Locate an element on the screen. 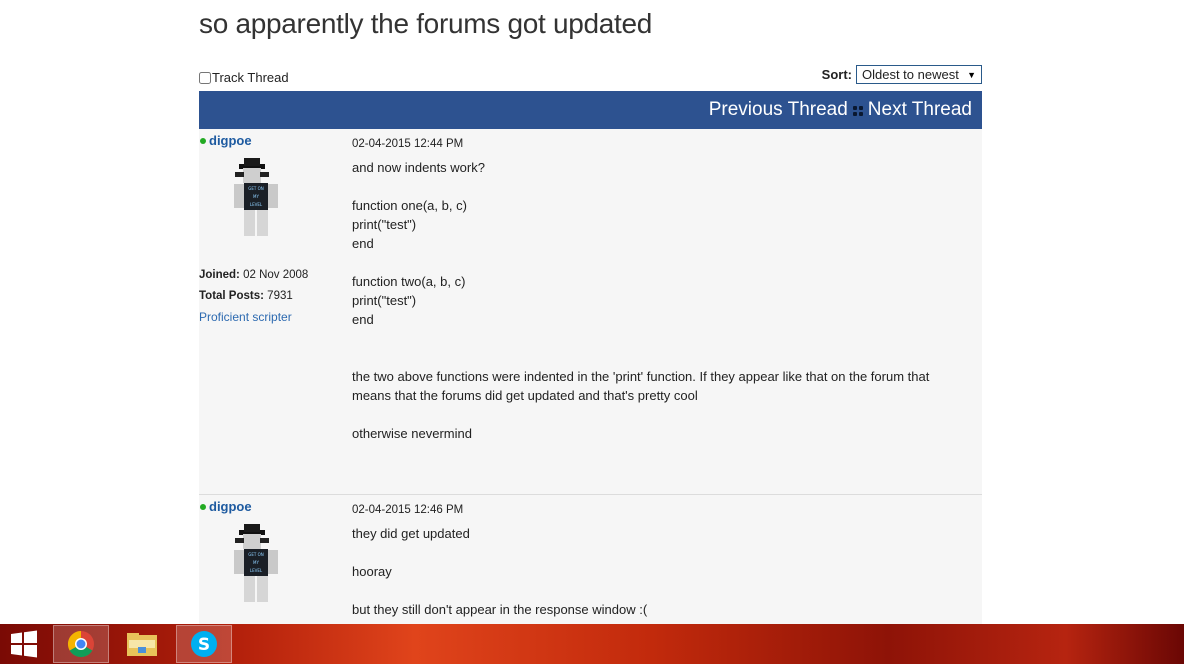  previous-thread-link: Previous Thread is located at coordinates (778, 110).